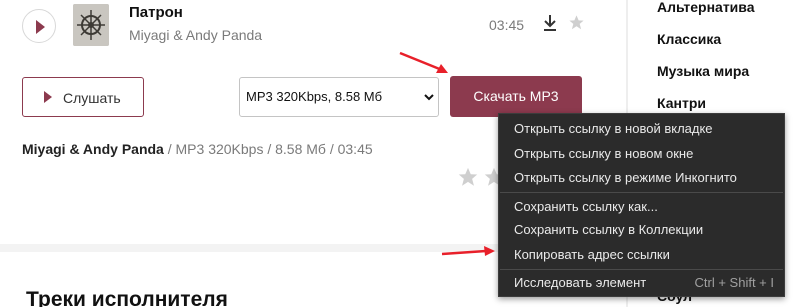  Describe the element at coordinates (314, 96) in the screenshot. I see `format-select-value: MP3 320Kbps, 8.58 Мб` at that location.